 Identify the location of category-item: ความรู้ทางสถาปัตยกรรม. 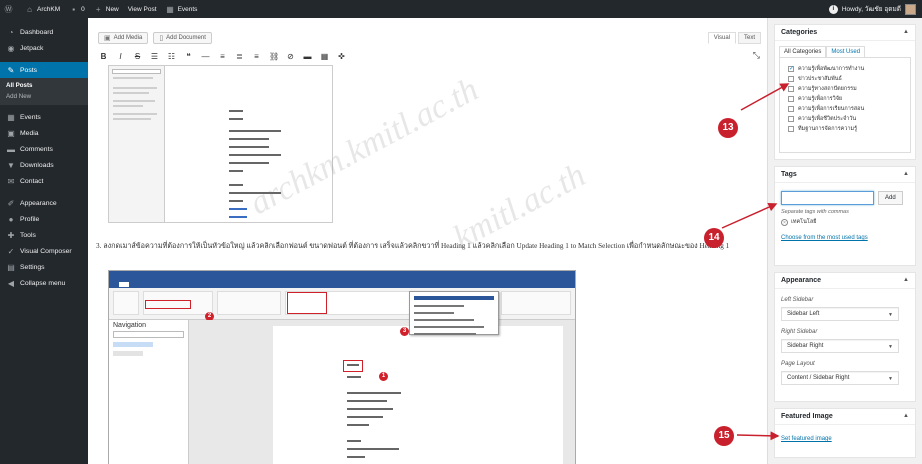
(845, 89).